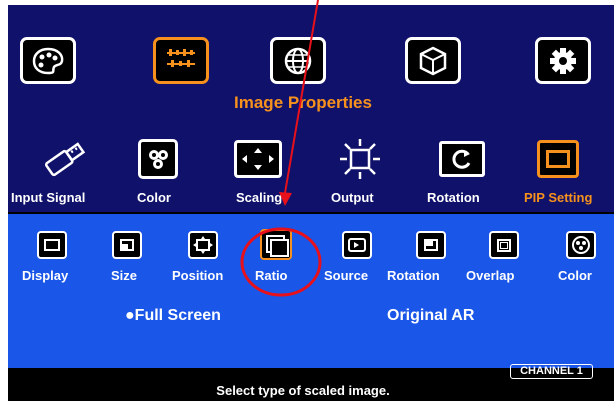 The height and width of the screenshot is (401, 614). Describe the element at coordinates (48, 197) in the screenshot. I see `category-input-signal: Input Signal` at that location.